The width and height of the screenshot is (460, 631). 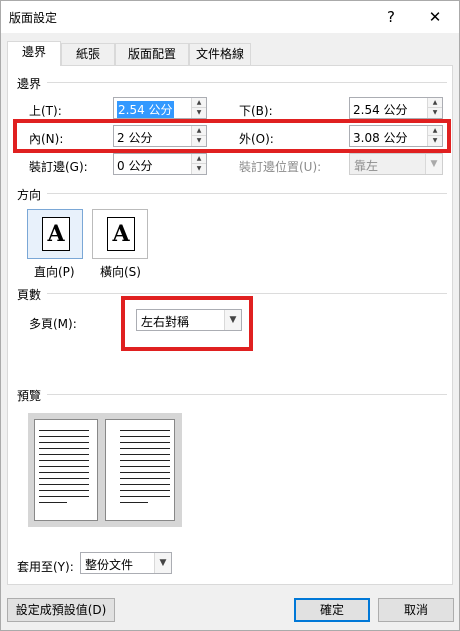 What do you see at coordinates (120, 271) in the screenshot?
I see `landscape-label: 橫向(S)` at bounding box center [120, 271].